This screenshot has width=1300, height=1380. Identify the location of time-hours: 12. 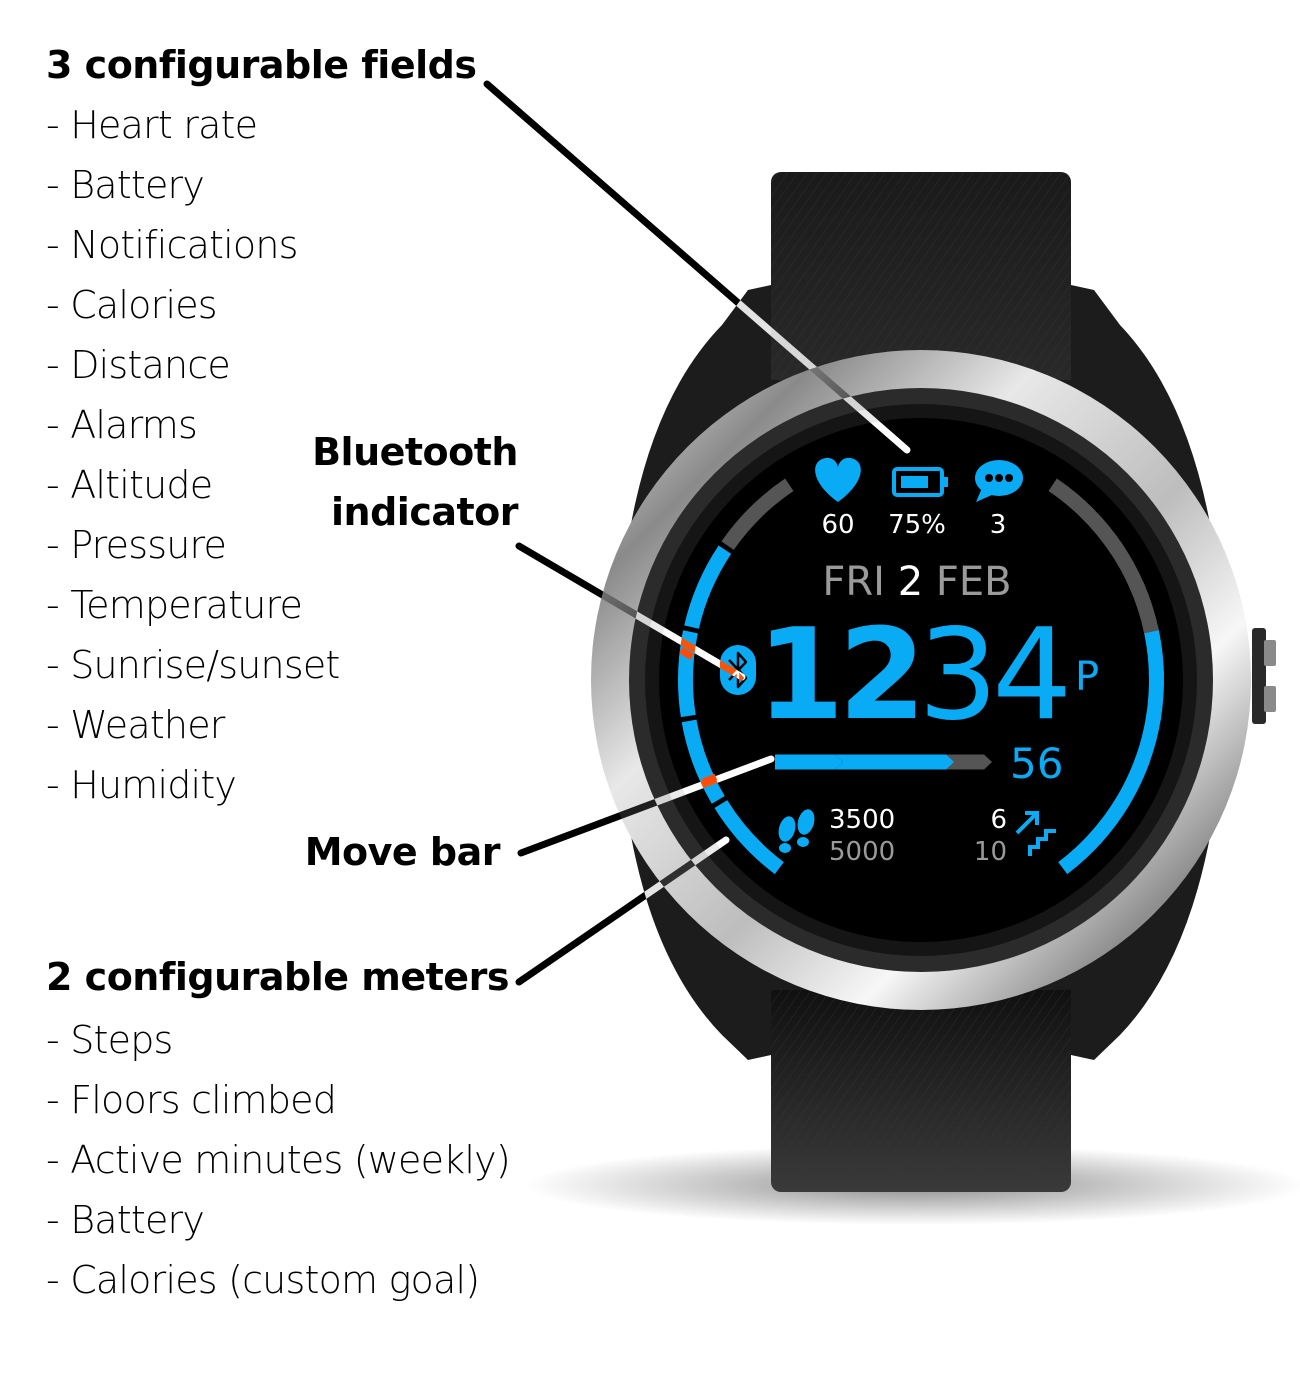
(838, 674).